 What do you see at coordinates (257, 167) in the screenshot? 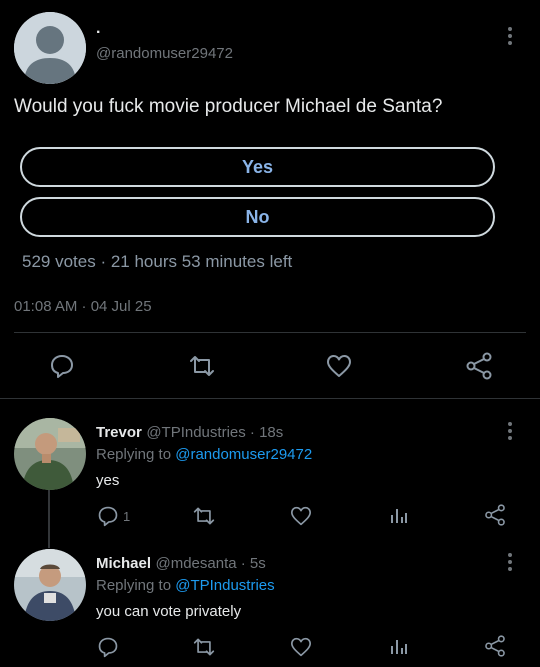
I see `poll-option-yes: Yes` at bounding box center [257, 167].